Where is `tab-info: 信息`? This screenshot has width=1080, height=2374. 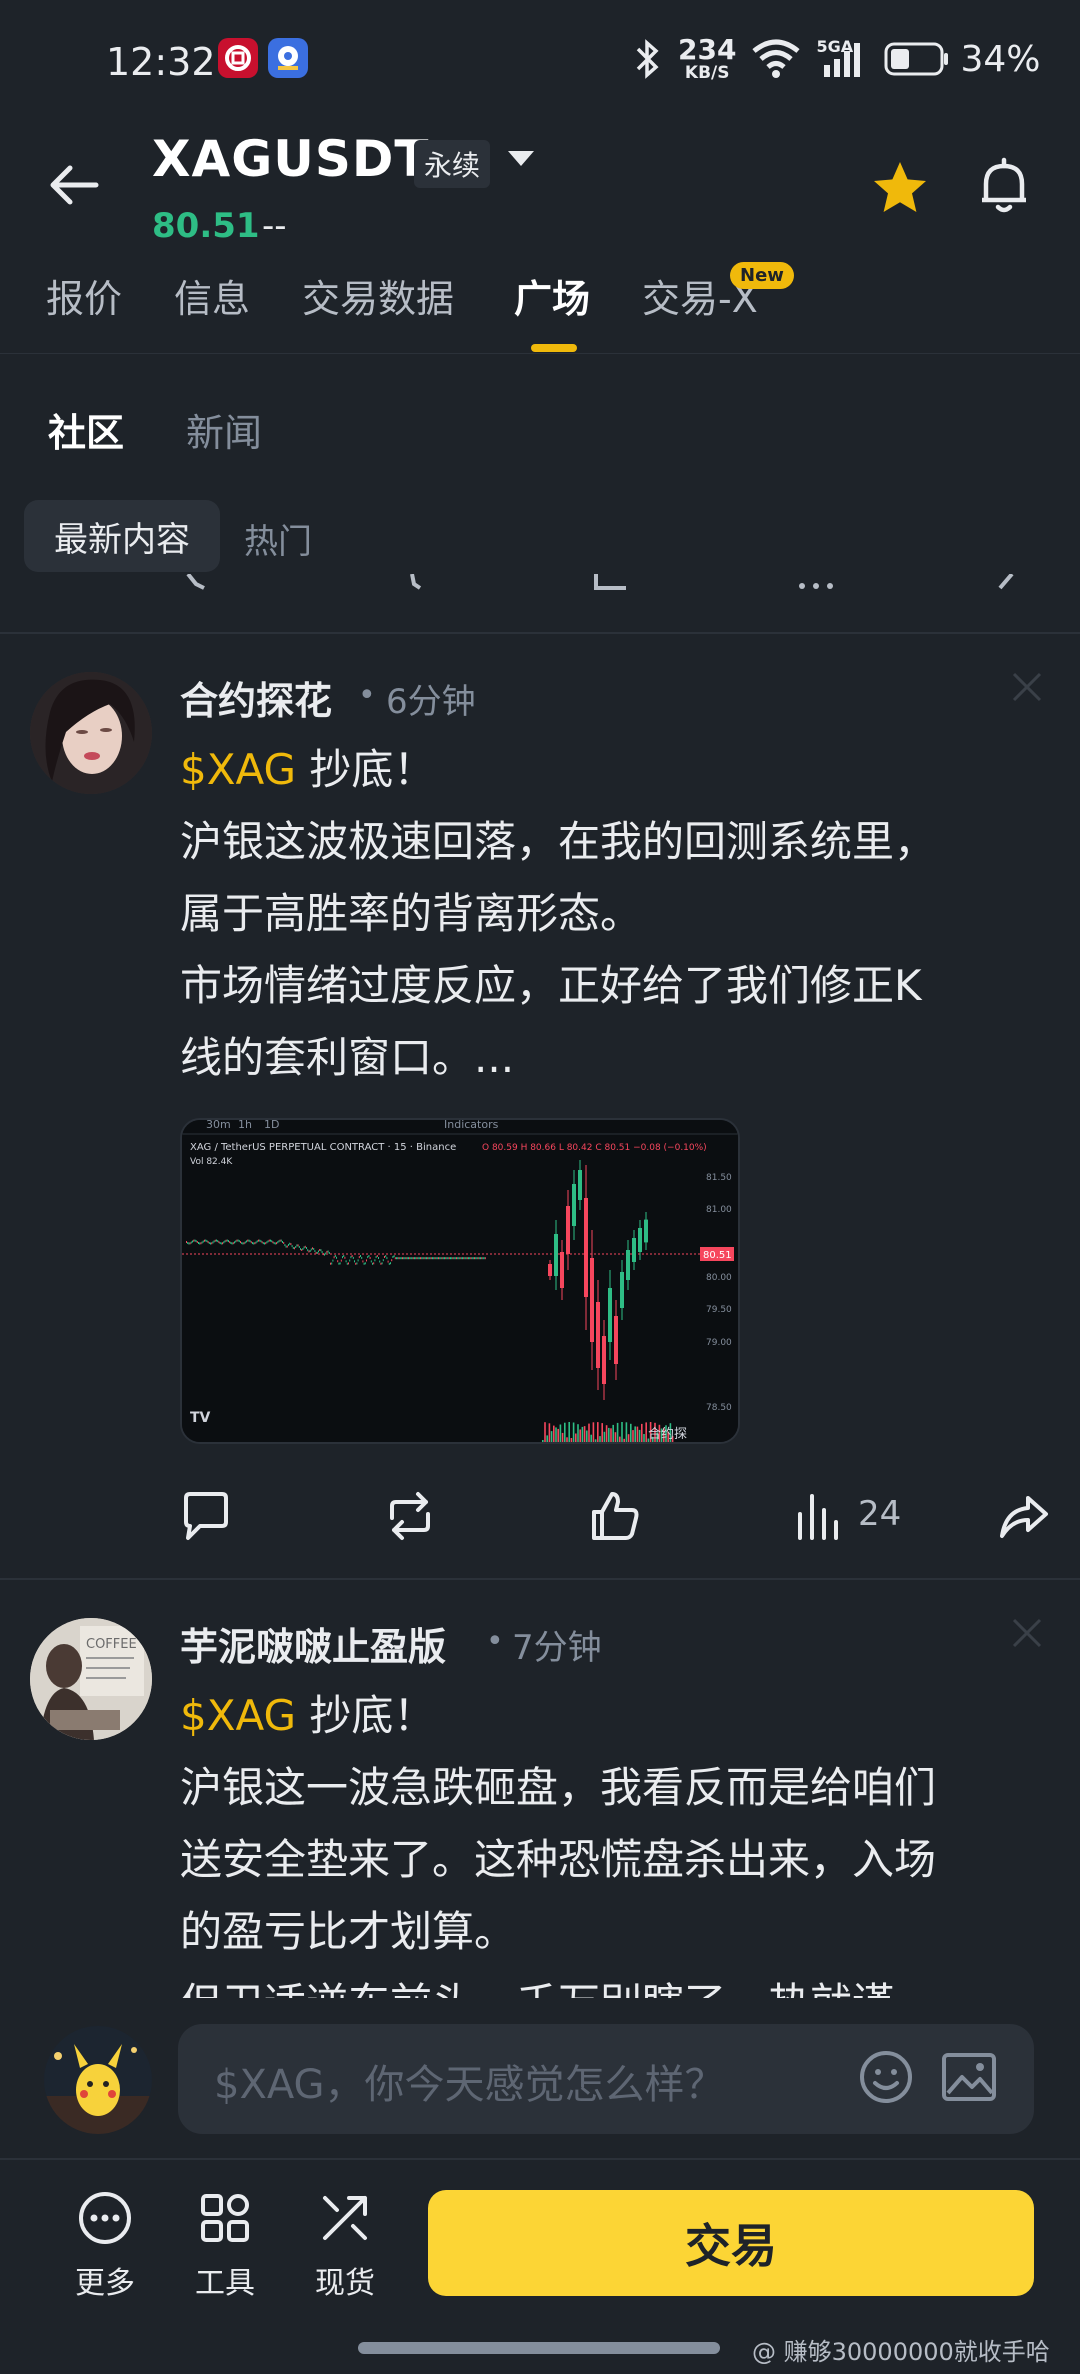
tab-info: 信息 is located at coordinates (212, 295).